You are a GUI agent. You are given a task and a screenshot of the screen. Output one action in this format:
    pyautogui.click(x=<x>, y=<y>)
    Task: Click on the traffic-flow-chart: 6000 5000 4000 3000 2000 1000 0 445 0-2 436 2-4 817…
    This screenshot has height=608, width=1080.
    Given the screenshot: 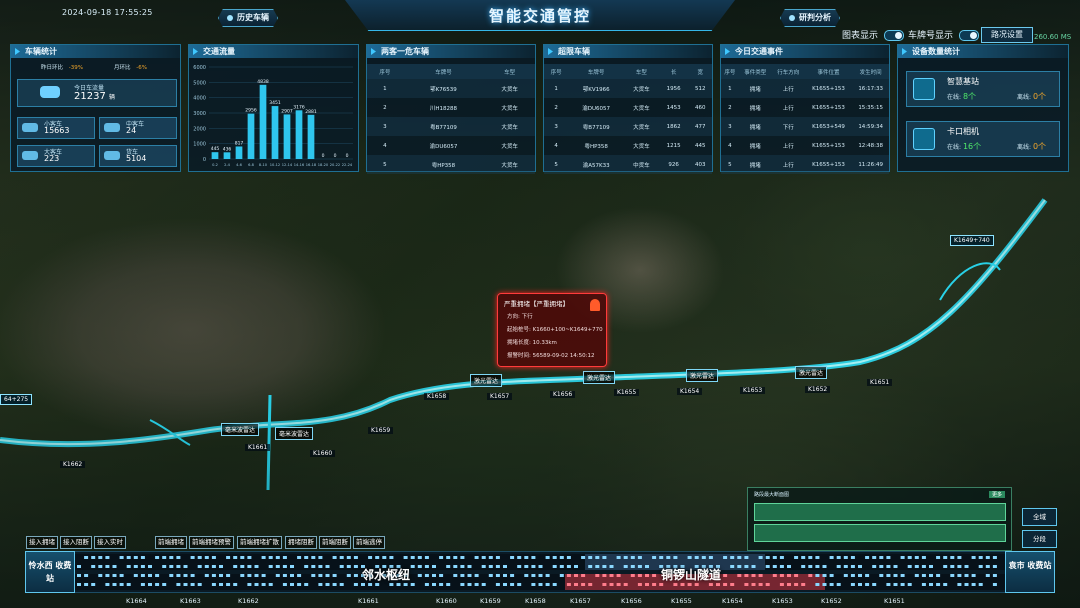 What is the action you would take?
    pyautogui.click(x=273, y=116)
    